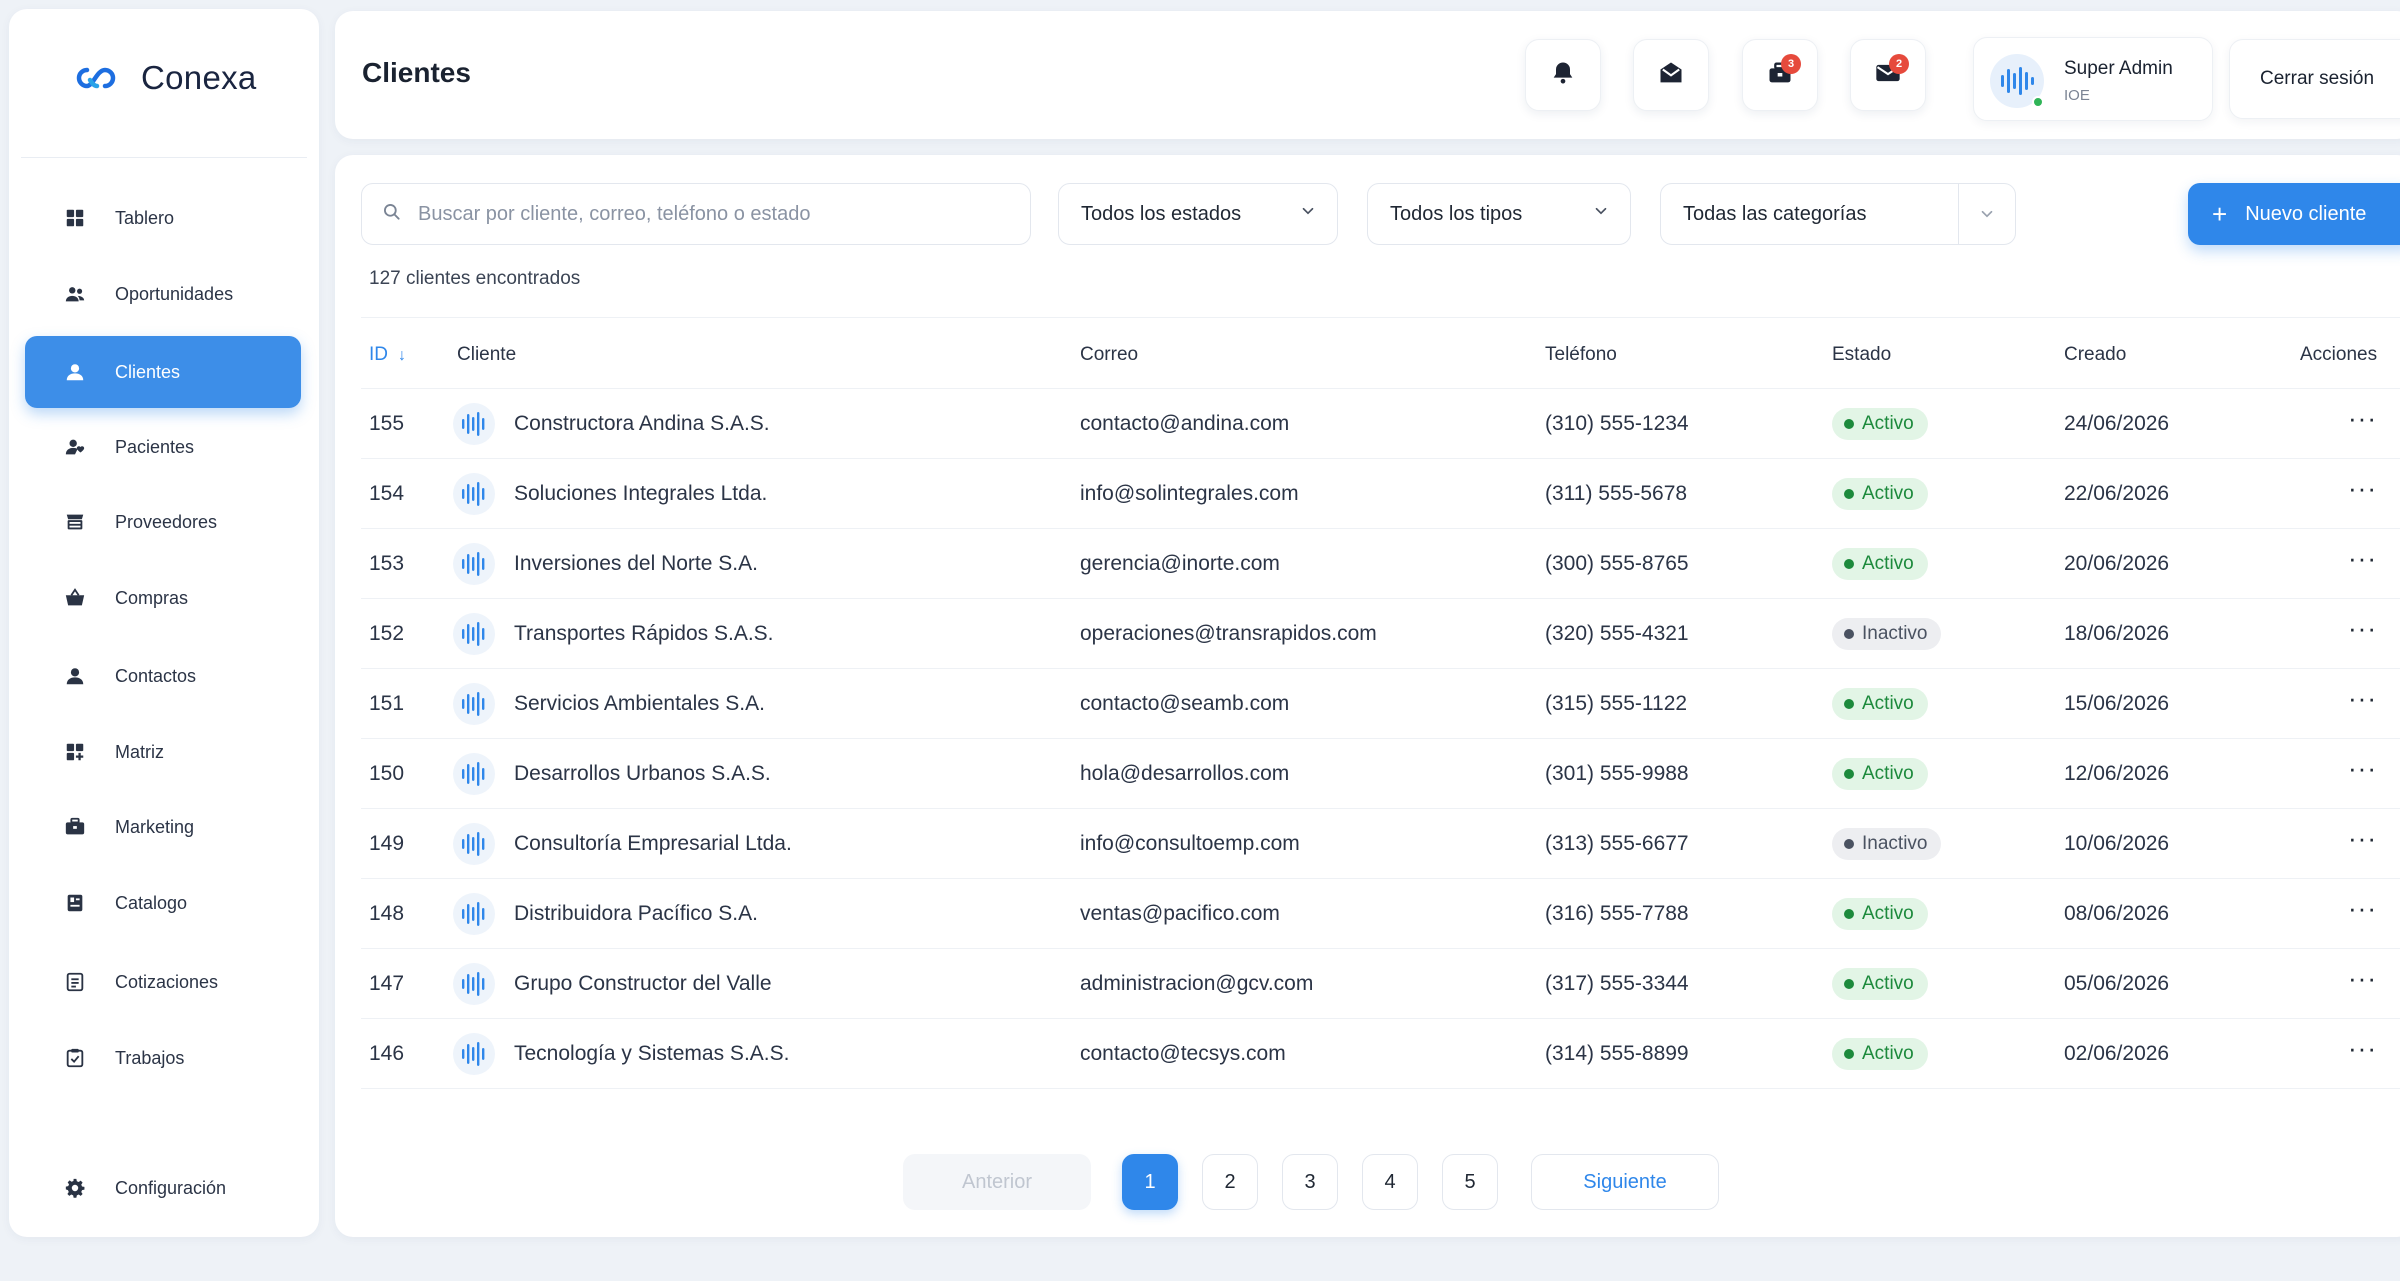 The width and height of the screenshot is (2400, 1281). Describe the element at coordinates (639, 704) in the screenshot. I see `client-name: Servicios Ambientales S.A.` at that location.